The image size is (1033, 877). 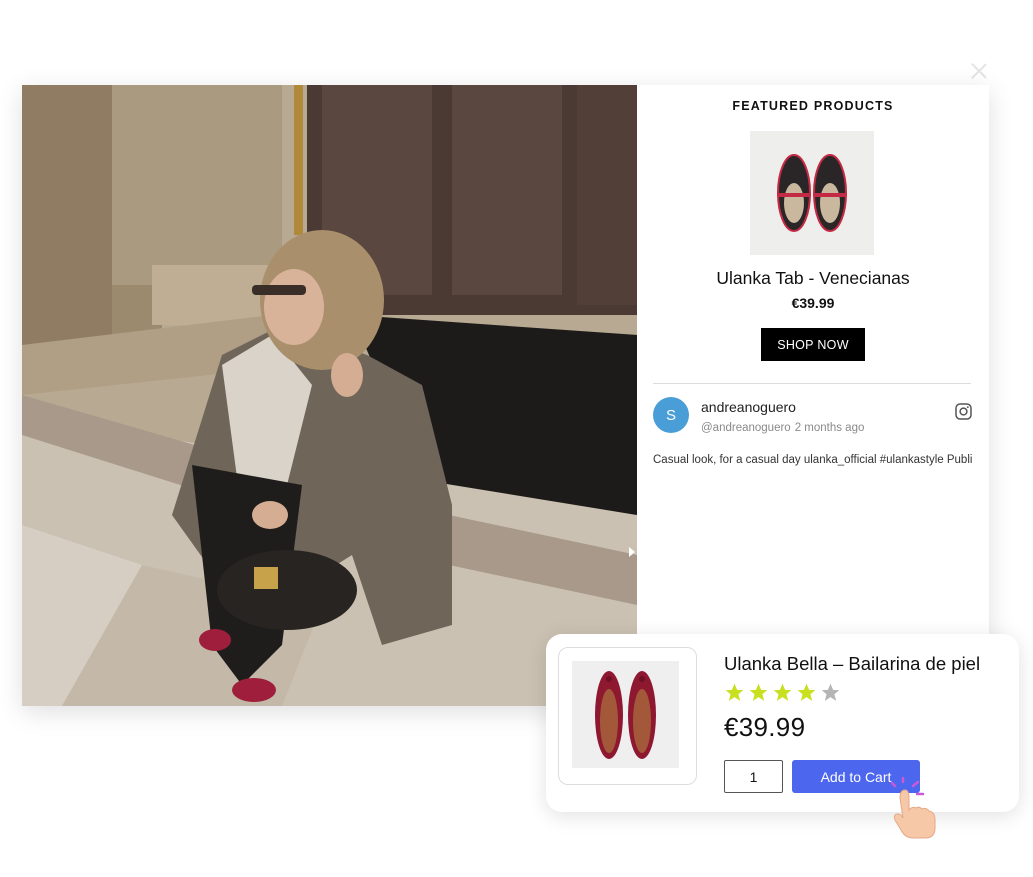 I want to click on post-meta: @andreanoguero 2 months ago, so click(x=784, y=428).